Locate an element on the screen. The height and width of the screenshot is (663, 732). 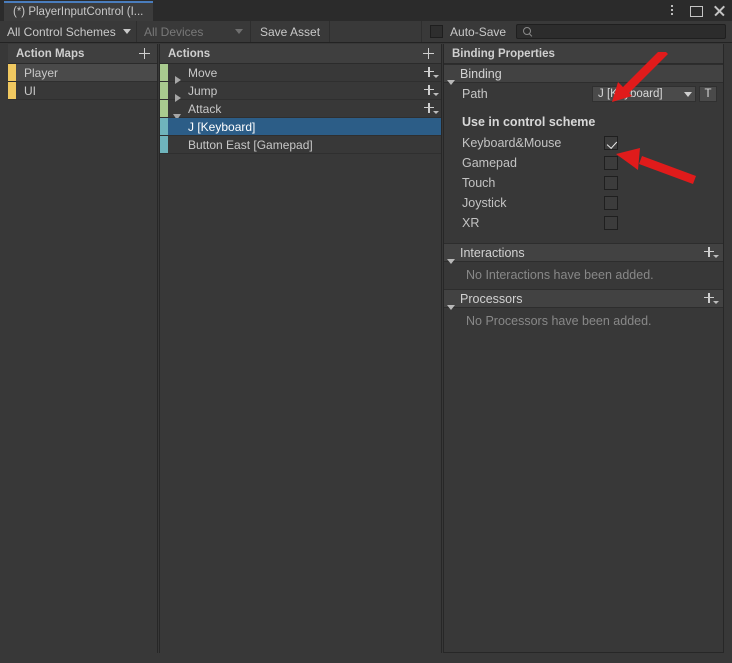
action-label: Jump is located at coordinates (203, 90).